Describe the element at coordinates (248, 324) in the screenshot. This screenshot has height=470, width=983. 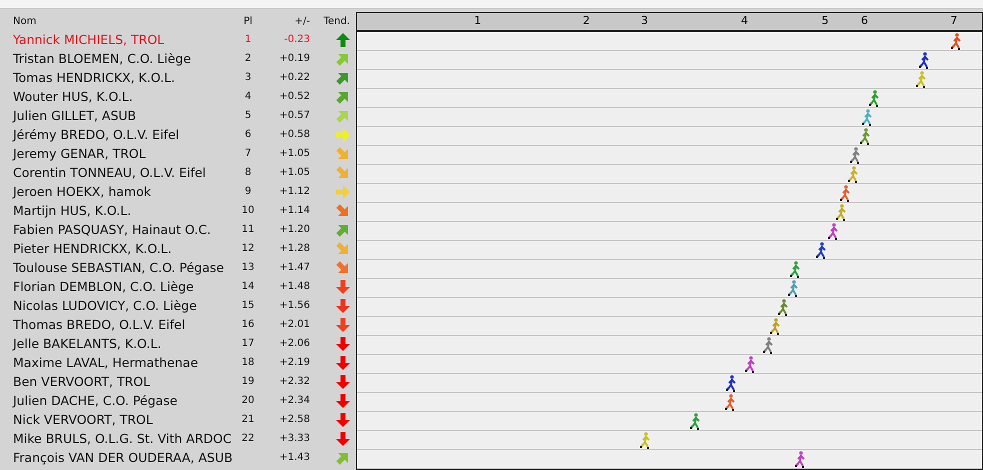
I see `place-number: 16` at that location.